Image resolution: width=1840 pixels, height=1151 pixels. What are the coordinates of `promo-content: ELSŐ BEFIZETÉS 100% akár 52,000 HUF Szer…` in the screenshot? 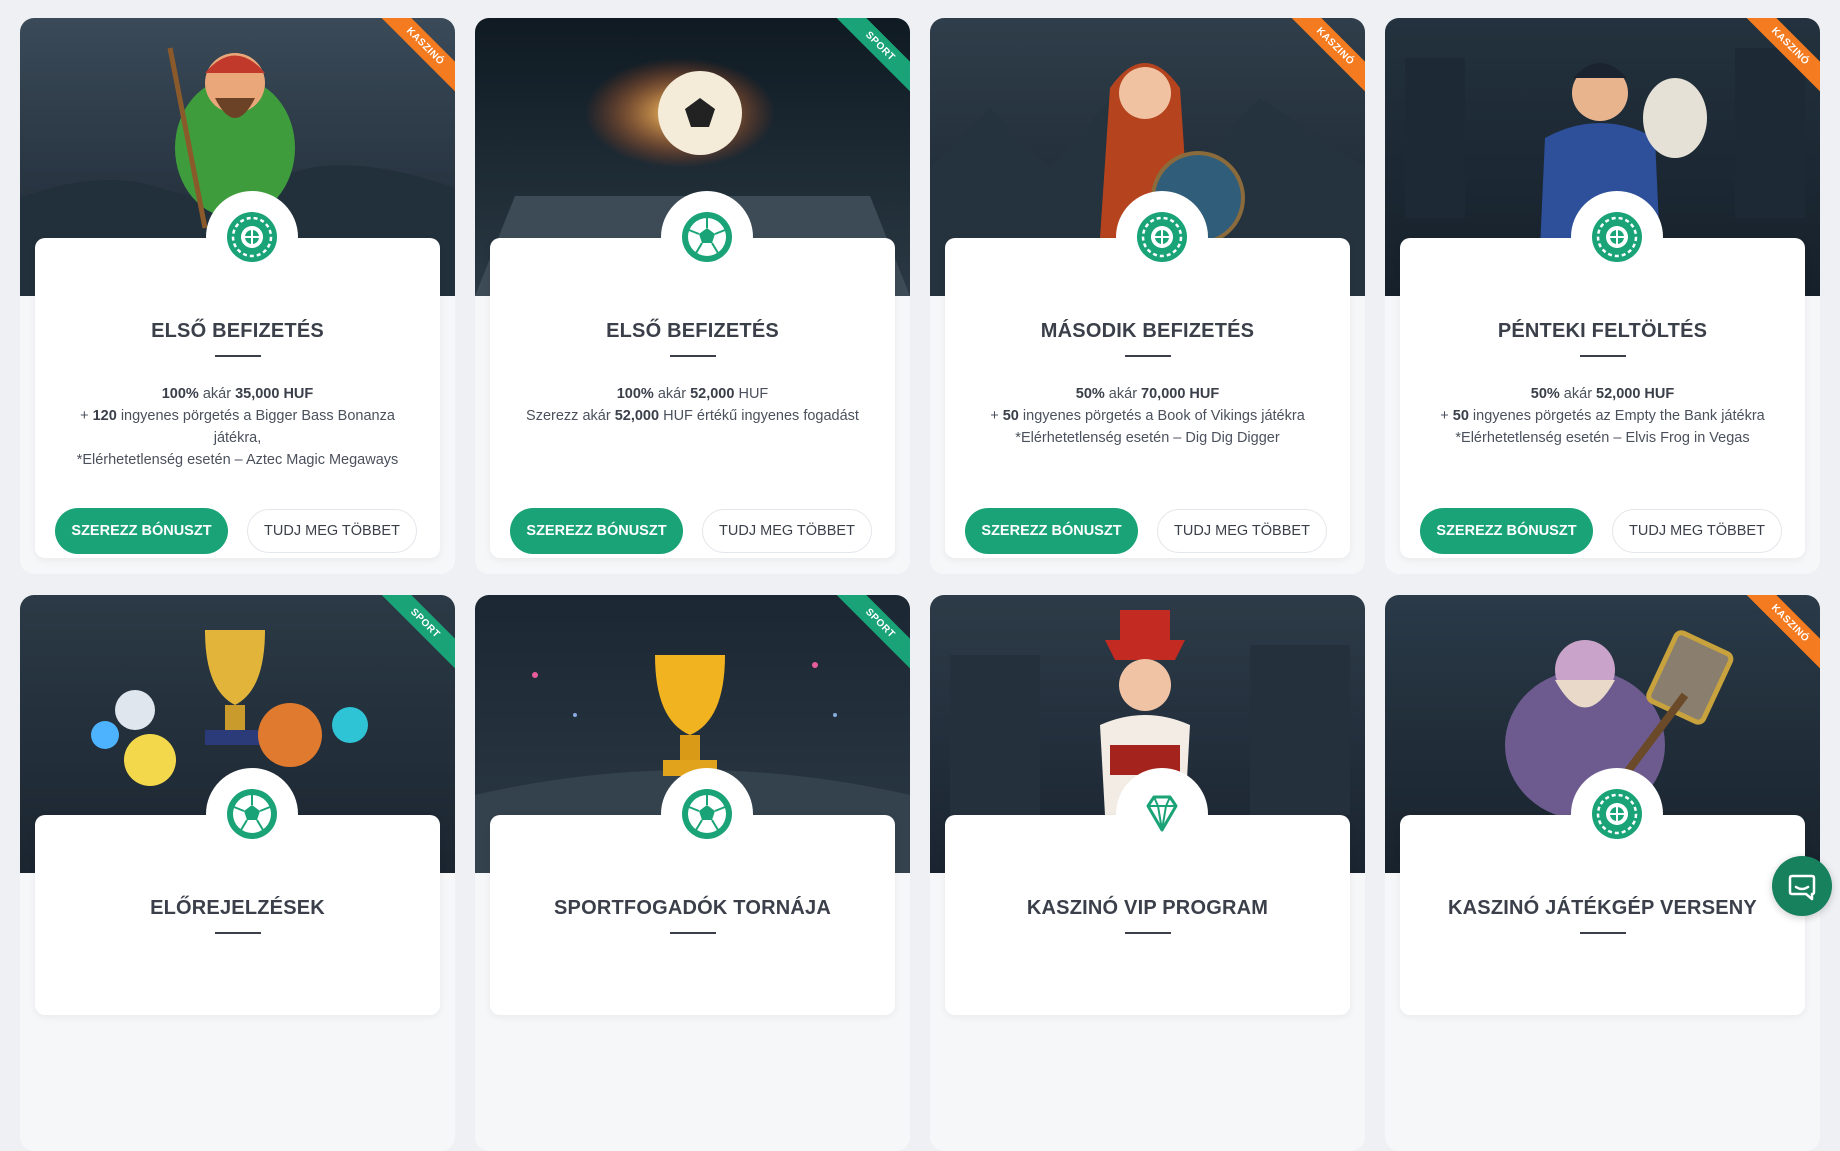 It's located at (692, 374).